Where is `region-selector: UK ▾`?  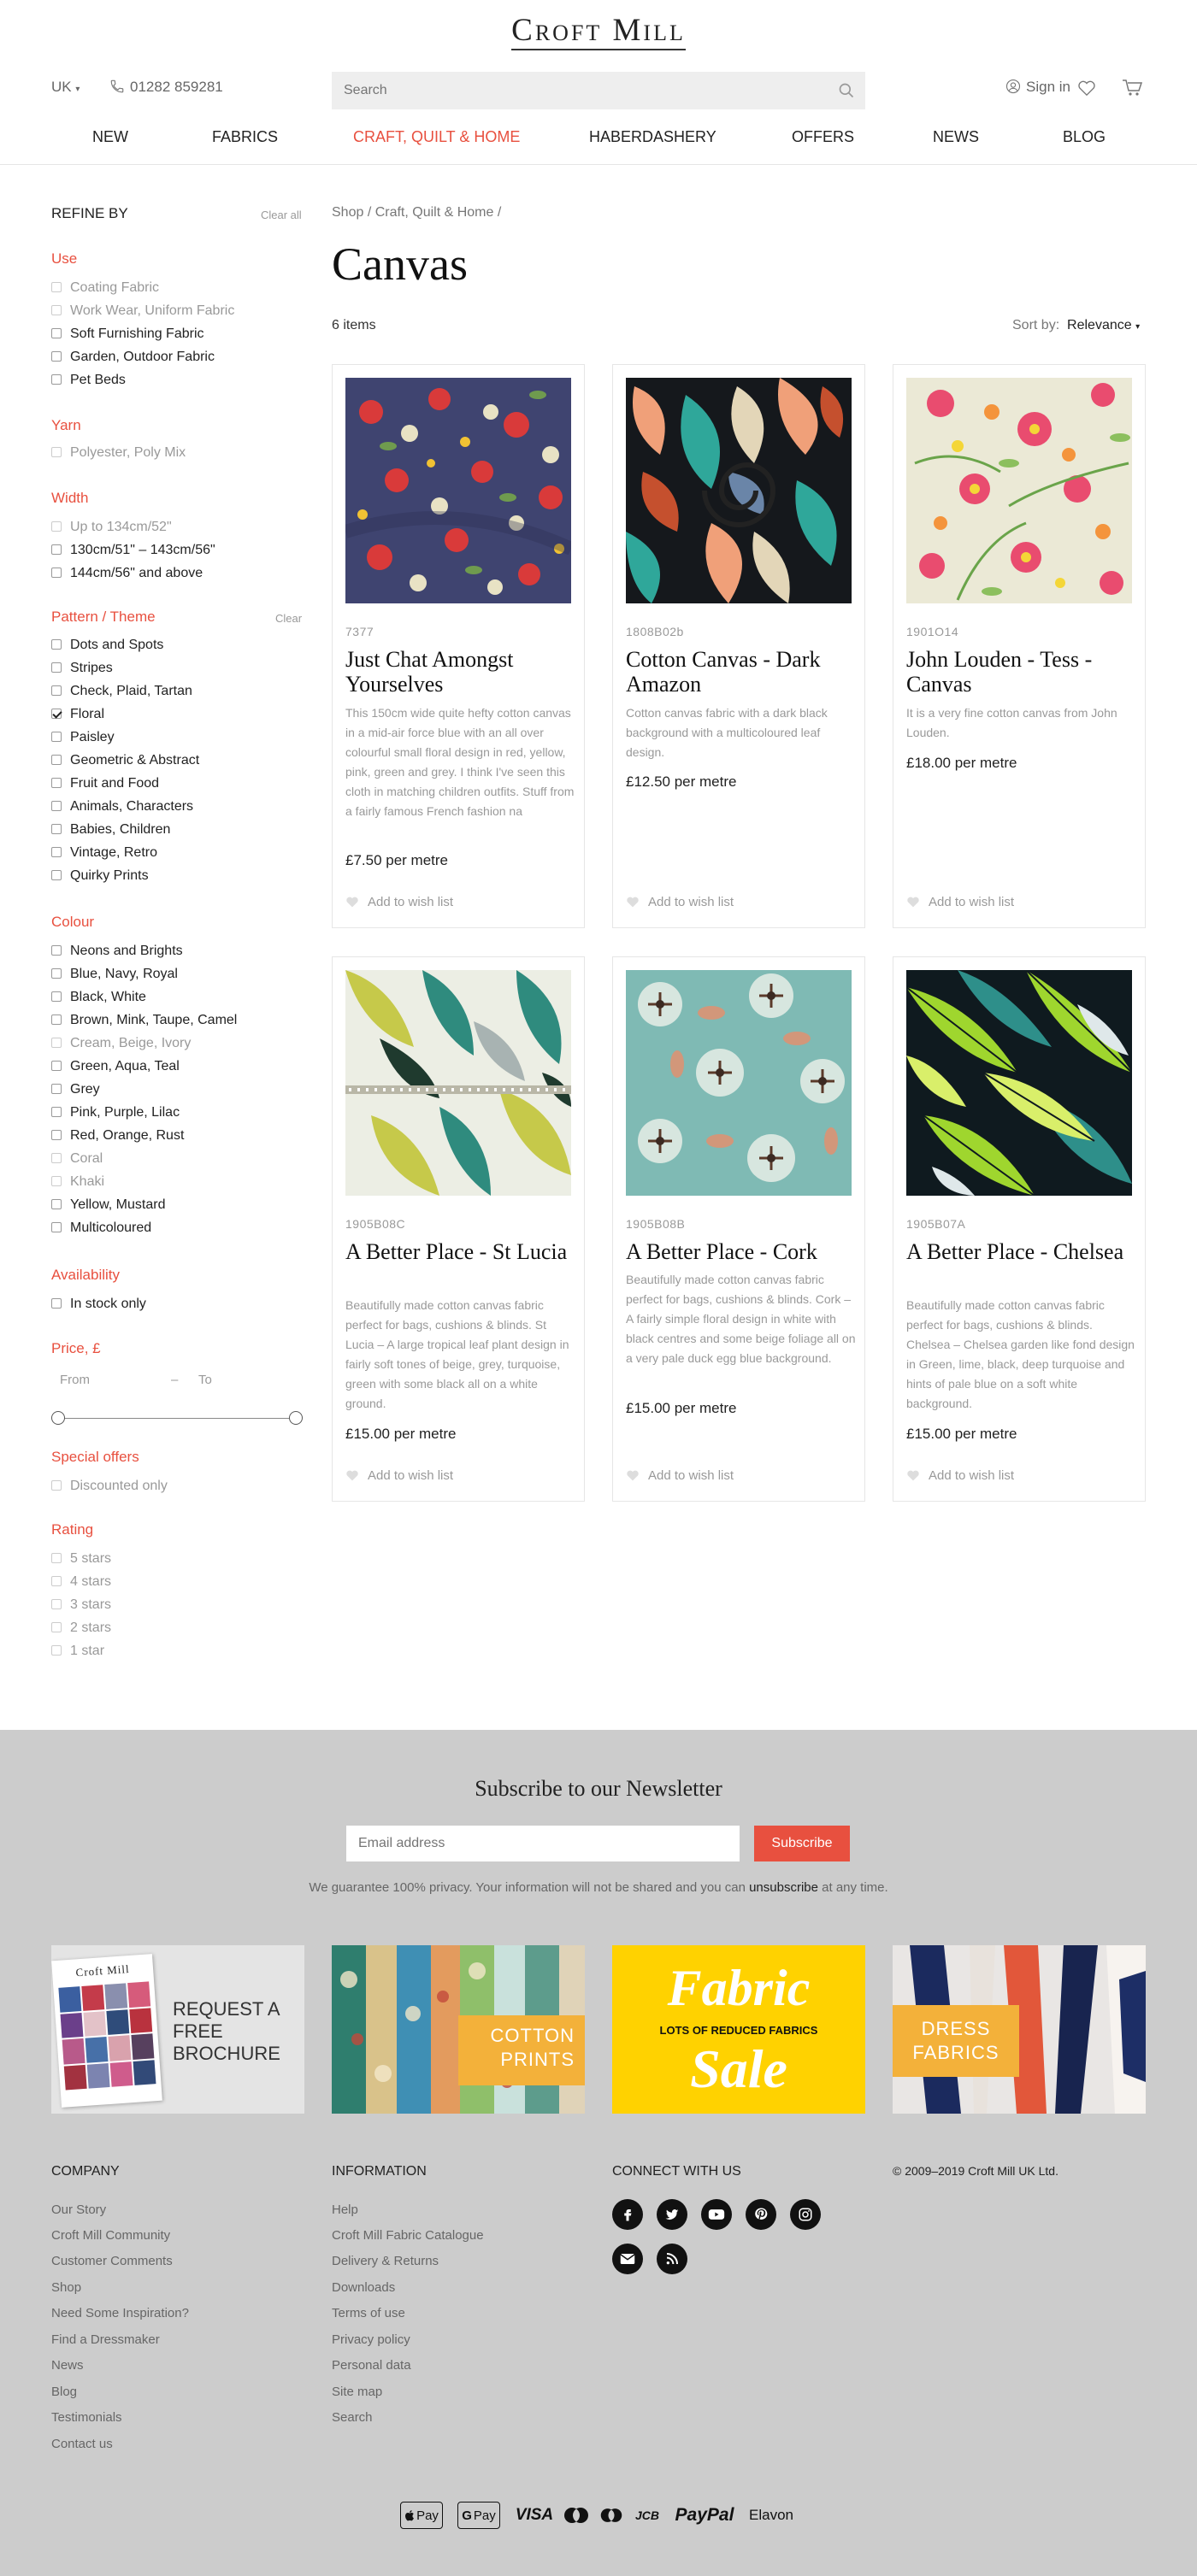 region-selector: UK ▾ is located at coordinates (65, 87).